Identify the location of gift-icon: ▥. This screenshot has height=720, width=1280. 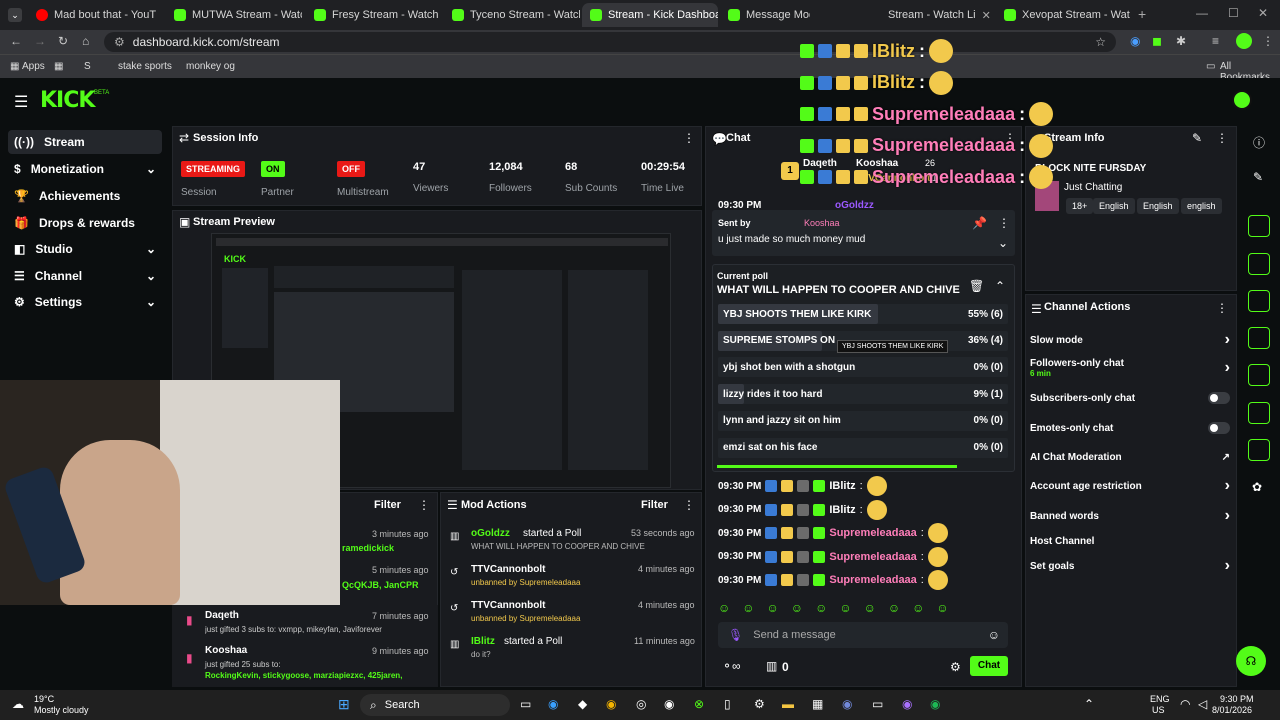
(771, 666).